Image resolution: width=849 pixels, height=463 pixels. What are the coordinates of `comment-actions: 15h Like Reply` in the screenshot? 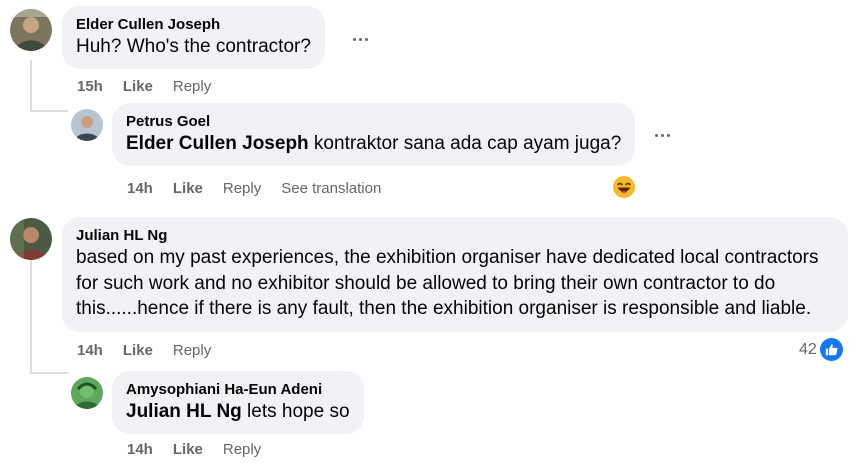 It's located at (144, 87).